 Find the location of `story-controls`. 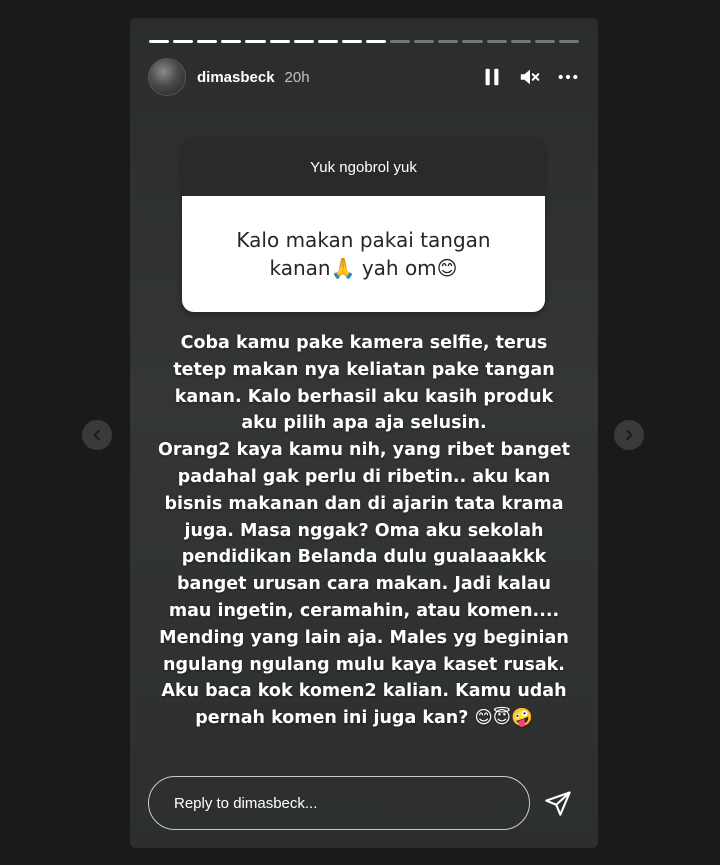

story-controls is located at coordinates (530, 77).